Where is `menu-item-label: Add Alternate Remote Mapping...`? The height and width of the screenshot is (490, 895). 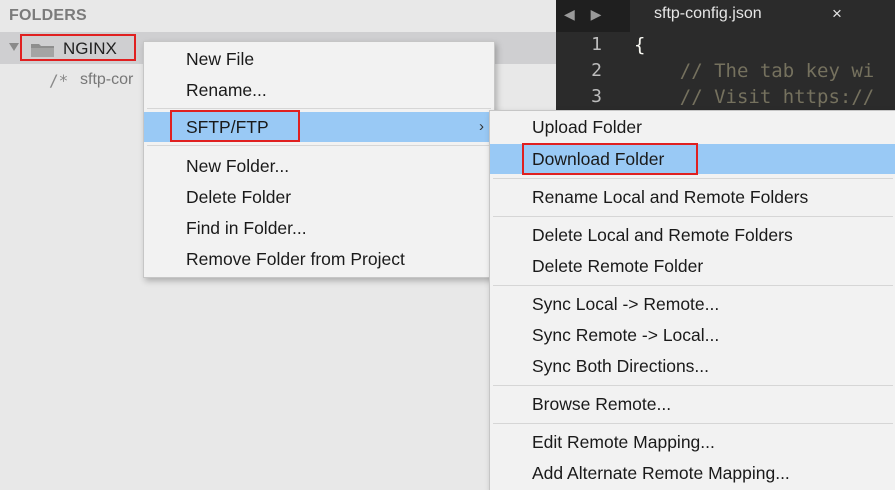
menu-item-label: Add Alternate Remote Mapping... is located at coordinates (661, 473).